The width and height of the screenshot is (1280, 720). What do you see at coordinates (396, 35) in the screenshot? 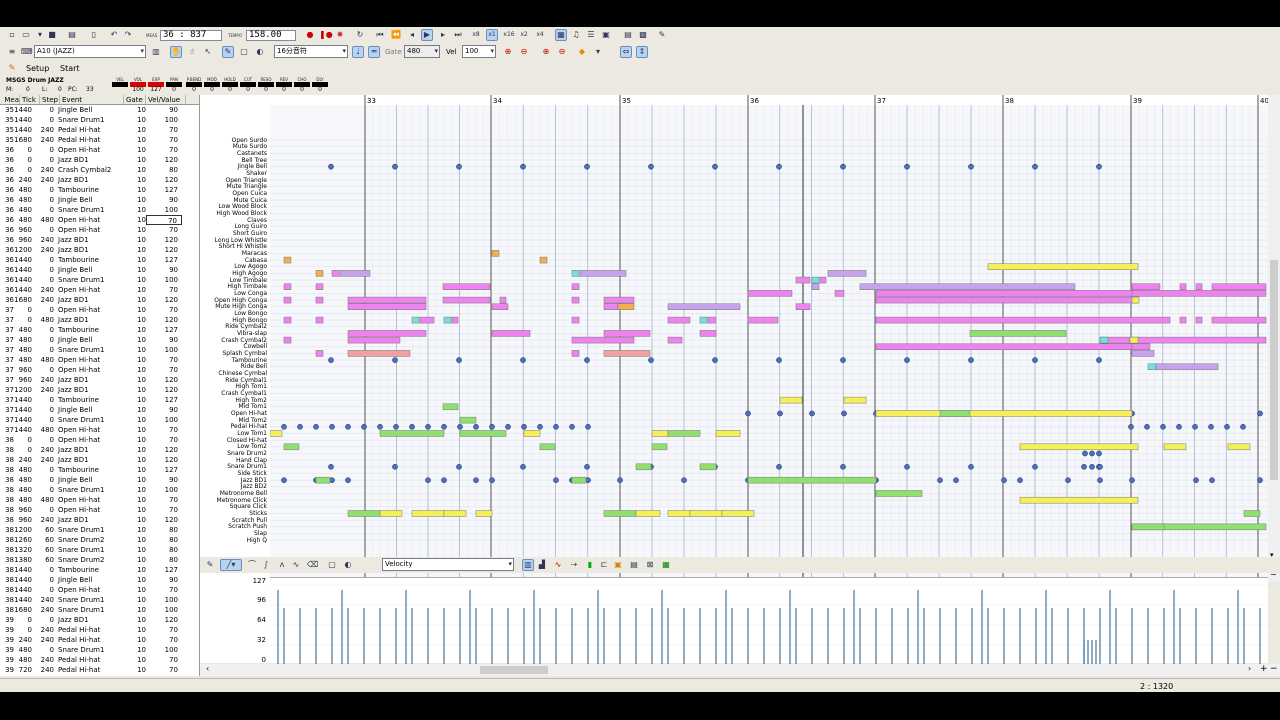
I see `previous-measure-icon: ⏪` at bounding box center [396, 35].